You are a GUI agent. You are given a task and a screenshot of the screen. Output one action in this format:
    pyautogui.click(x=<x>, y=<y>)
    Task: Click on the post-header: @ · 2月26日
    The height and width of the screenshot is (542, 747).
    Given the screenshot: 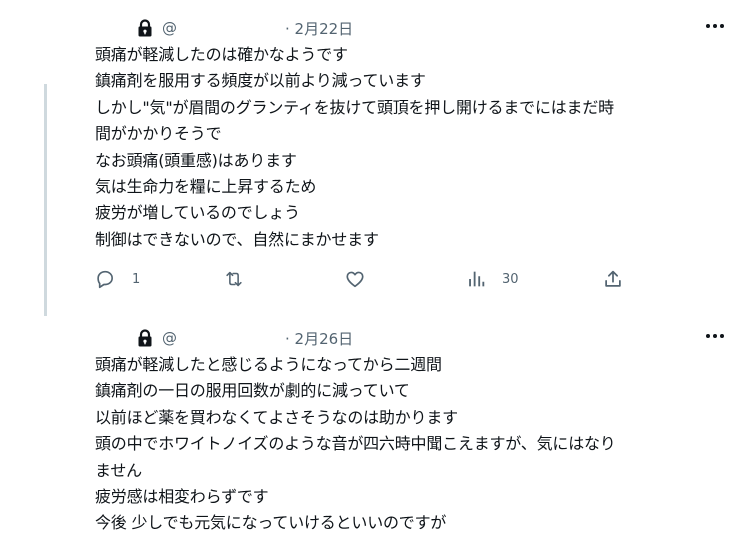 What is the action you would take?
    pyautogui.click(x=245, y=338)
    